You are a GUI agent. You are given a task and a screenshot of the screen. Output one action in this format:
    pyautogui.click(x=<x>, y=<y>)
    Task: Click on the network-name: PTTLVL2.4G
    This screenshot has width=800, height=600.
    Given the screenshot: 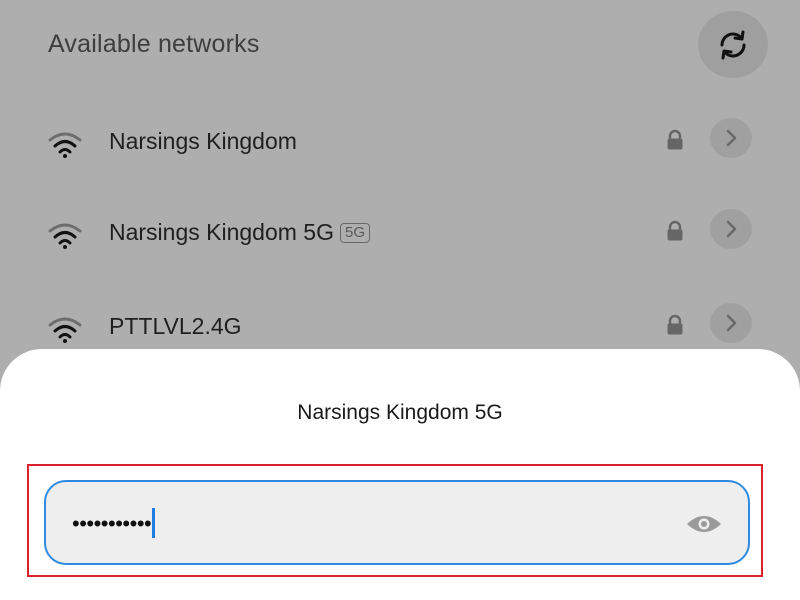 What is the action you would take?
    pyautogui.click(x=175, y=326)
    